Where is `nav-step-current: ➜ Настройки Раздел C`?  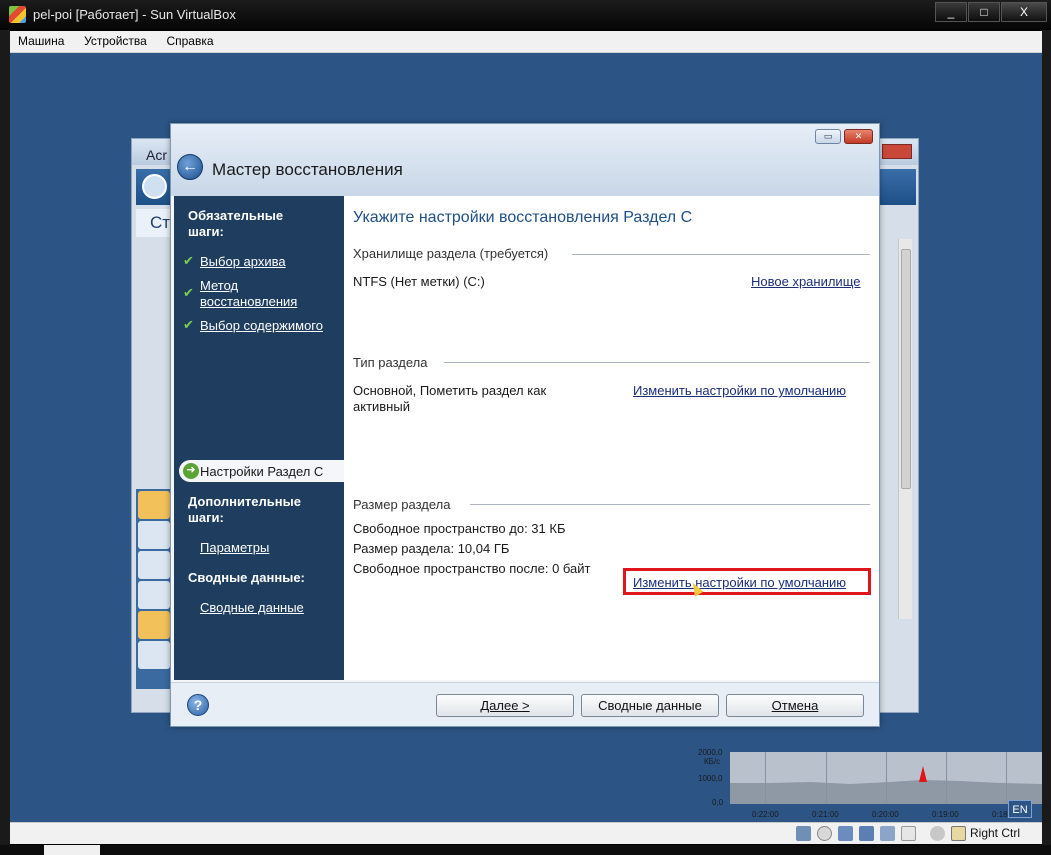
nav-step-current: ➜ Настройки Раздел C is located at coordinates (261, 471).